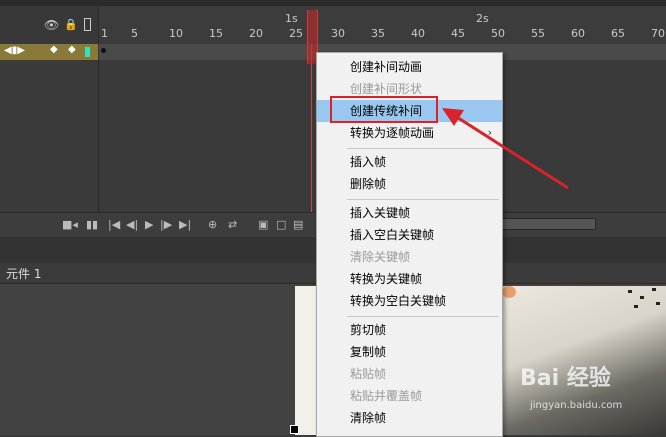 Image resolution: width=666 pixels, height=437 pixels. What do you see at coordinates (618, 33) in the screenshot?
I see `ruler-number: 65` at bounding box center [618, 33].